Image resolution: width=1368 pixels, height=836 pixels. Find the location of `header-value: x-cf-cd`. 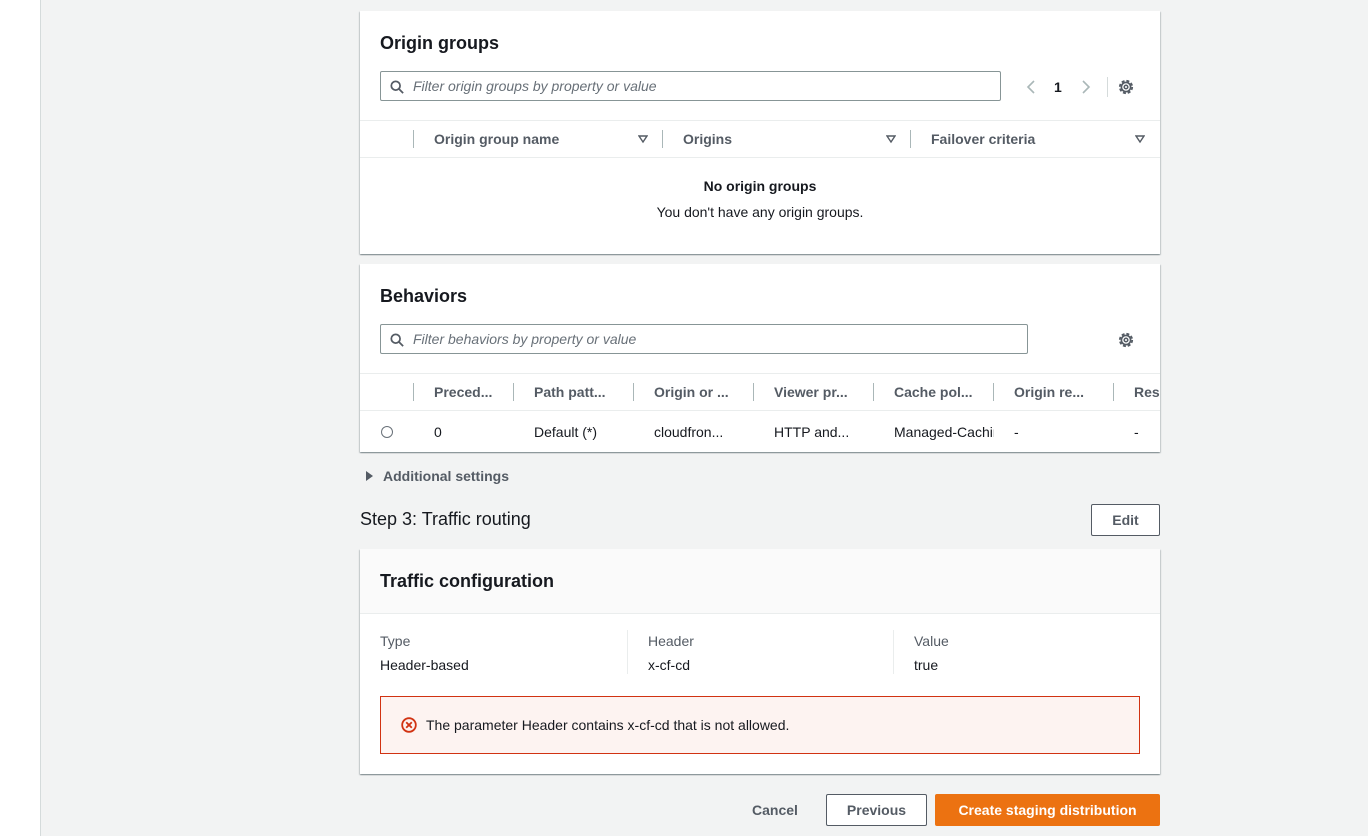

header-value: x-cf-cd is located at coordinates (669, 665).